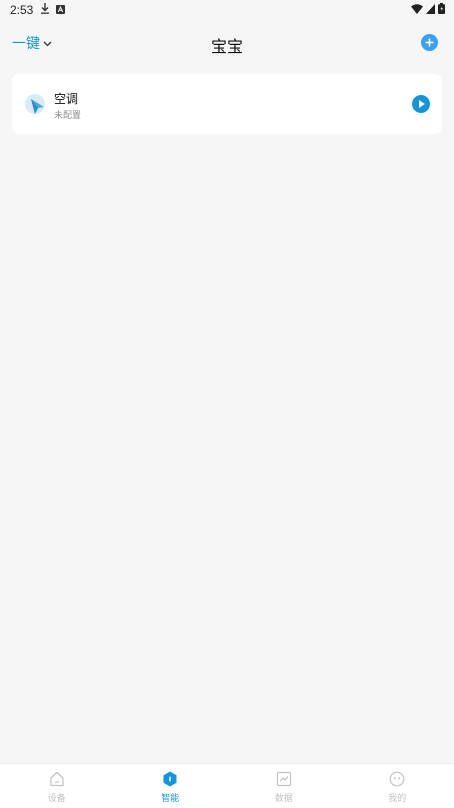 The height and width of the screenshot is (808, 454). I want to click on header: 一键 宝宝, so click(227, 44).